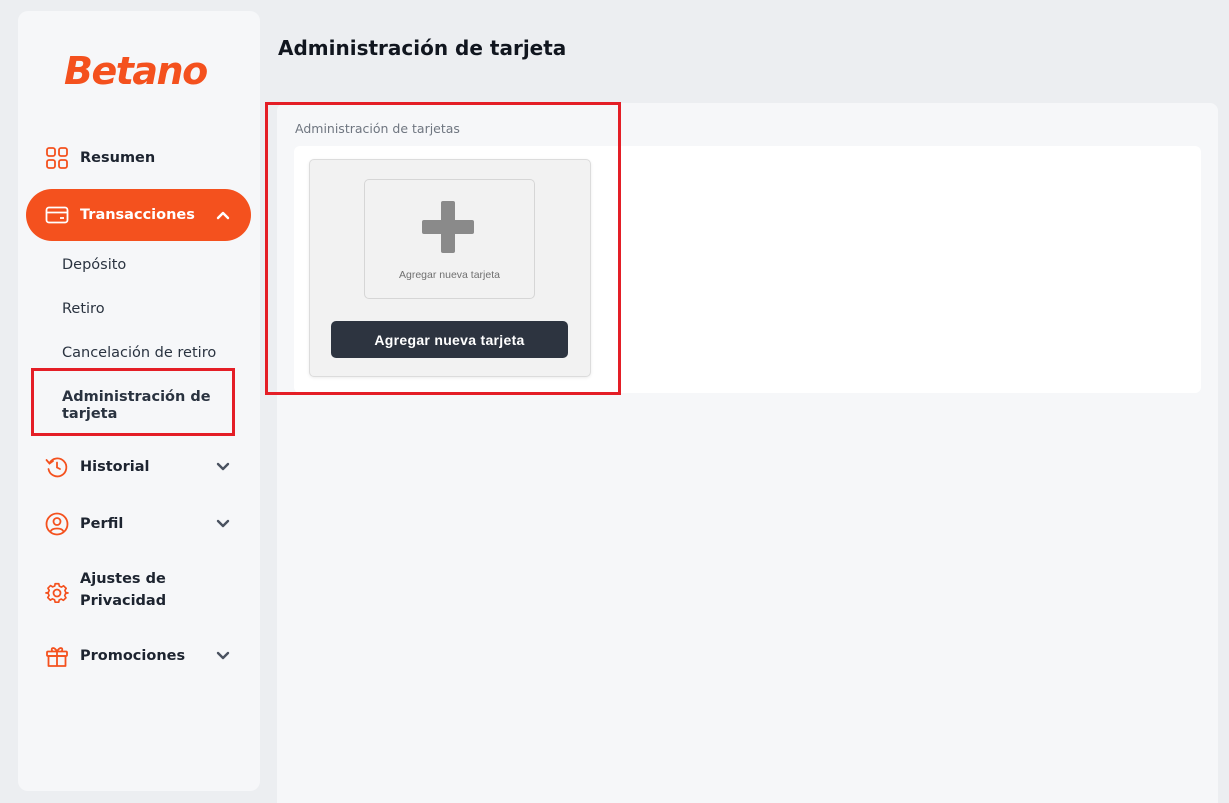 This screenshot has width=1229, height=803. What do you see at coordinates (94, 265) in the screenshot?
I see `sidebar-subitem-deposito: Depósito` at bounding box center [94, 265].